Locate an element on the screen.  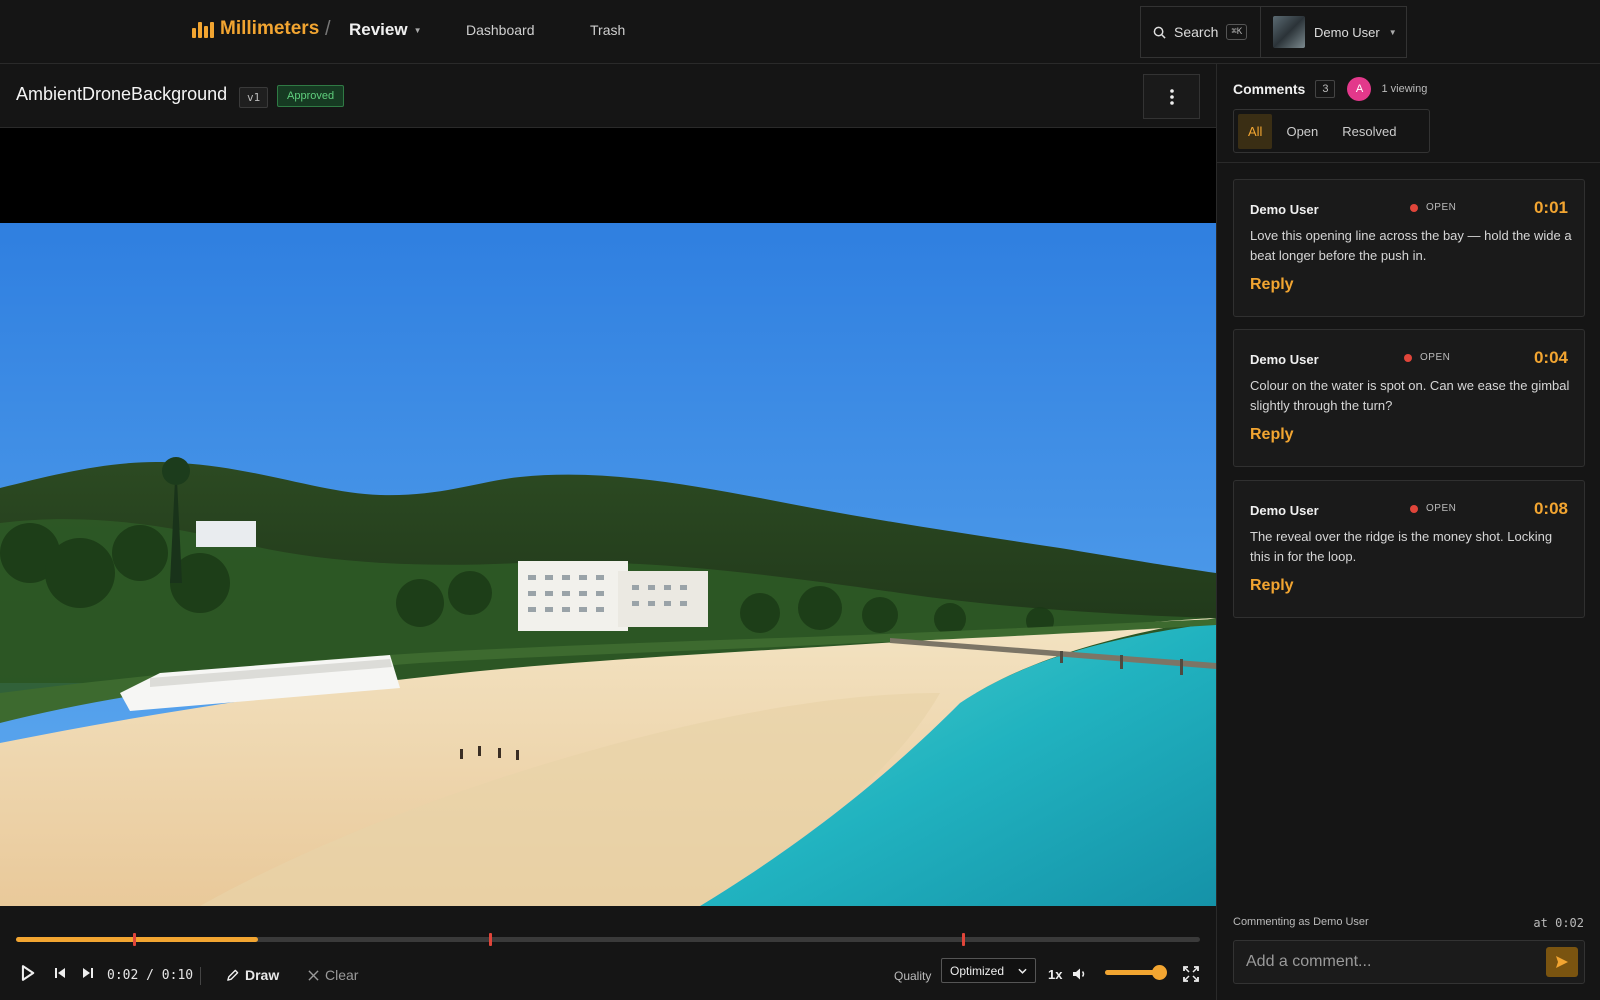
volume-level is located at coordinates (1132, 972).